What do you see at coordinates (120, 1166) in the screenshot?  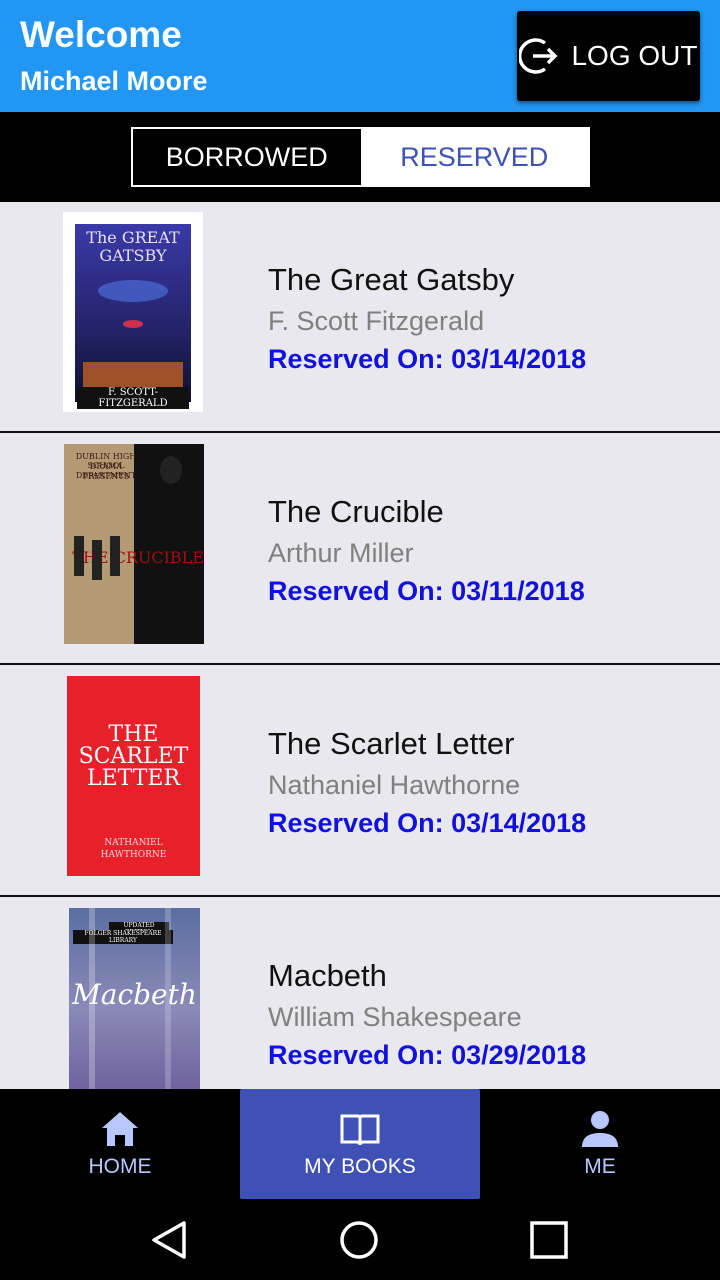 I see `nav-home-label: HOME` at bounding box center [120, 1166].